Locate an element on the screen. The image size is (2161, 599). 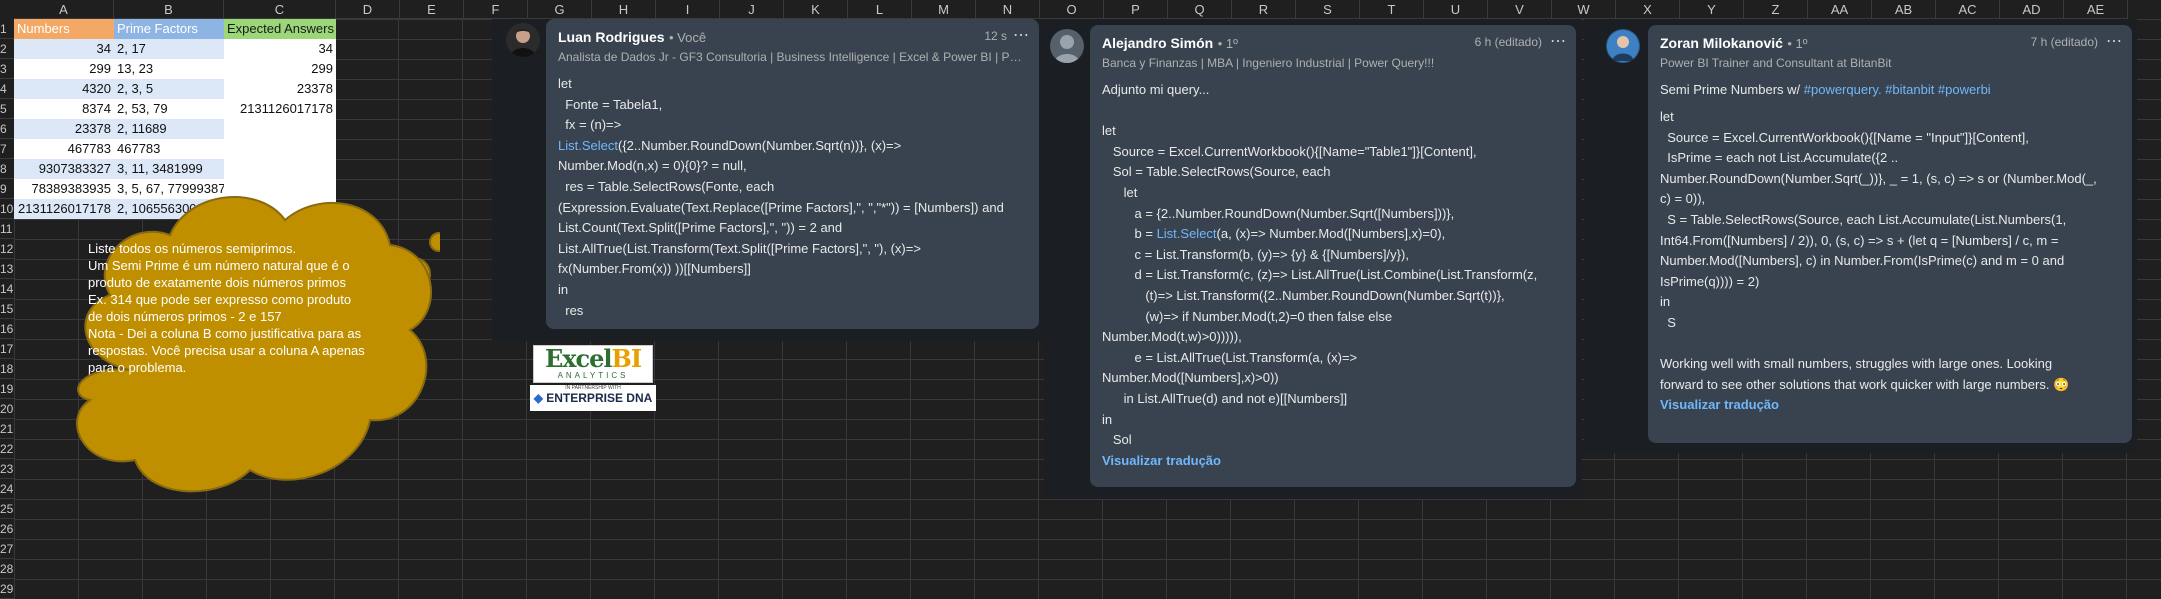
row-header: 4 is located at coordinates (7, 89).